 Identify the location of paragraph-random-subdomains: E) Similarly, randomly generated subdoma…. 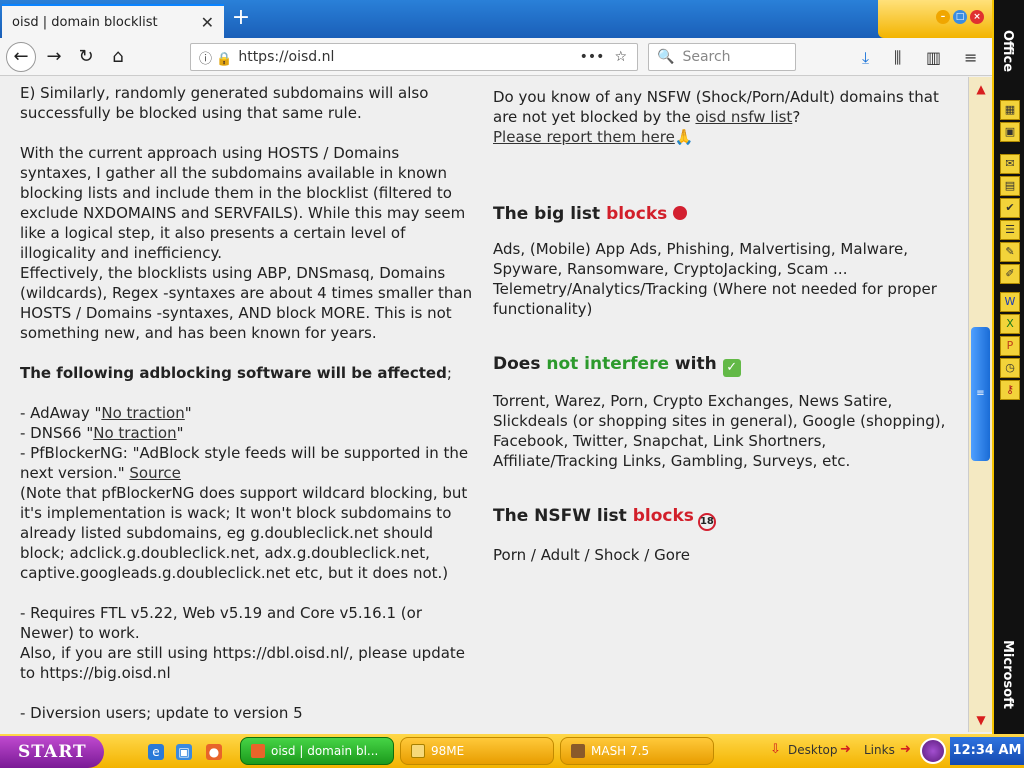
(224, 103).